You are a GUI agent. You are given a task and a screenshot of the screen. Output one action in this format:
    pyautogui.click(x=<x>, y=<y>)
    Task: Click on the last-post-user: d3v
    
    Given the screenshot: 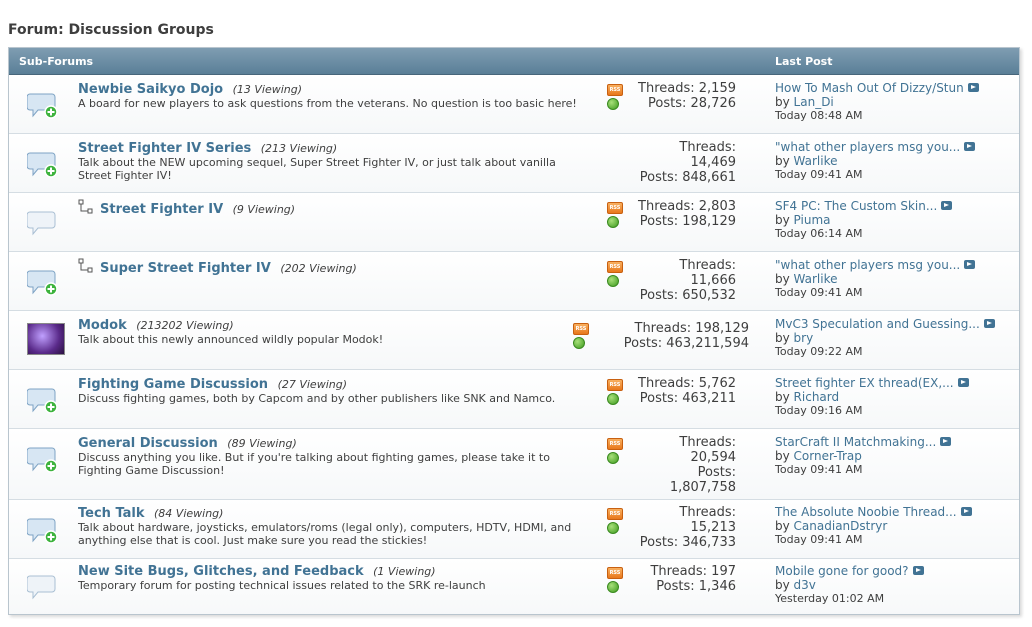 What is the action you would take?
    pyautogui.click(x=805, y=585)
    